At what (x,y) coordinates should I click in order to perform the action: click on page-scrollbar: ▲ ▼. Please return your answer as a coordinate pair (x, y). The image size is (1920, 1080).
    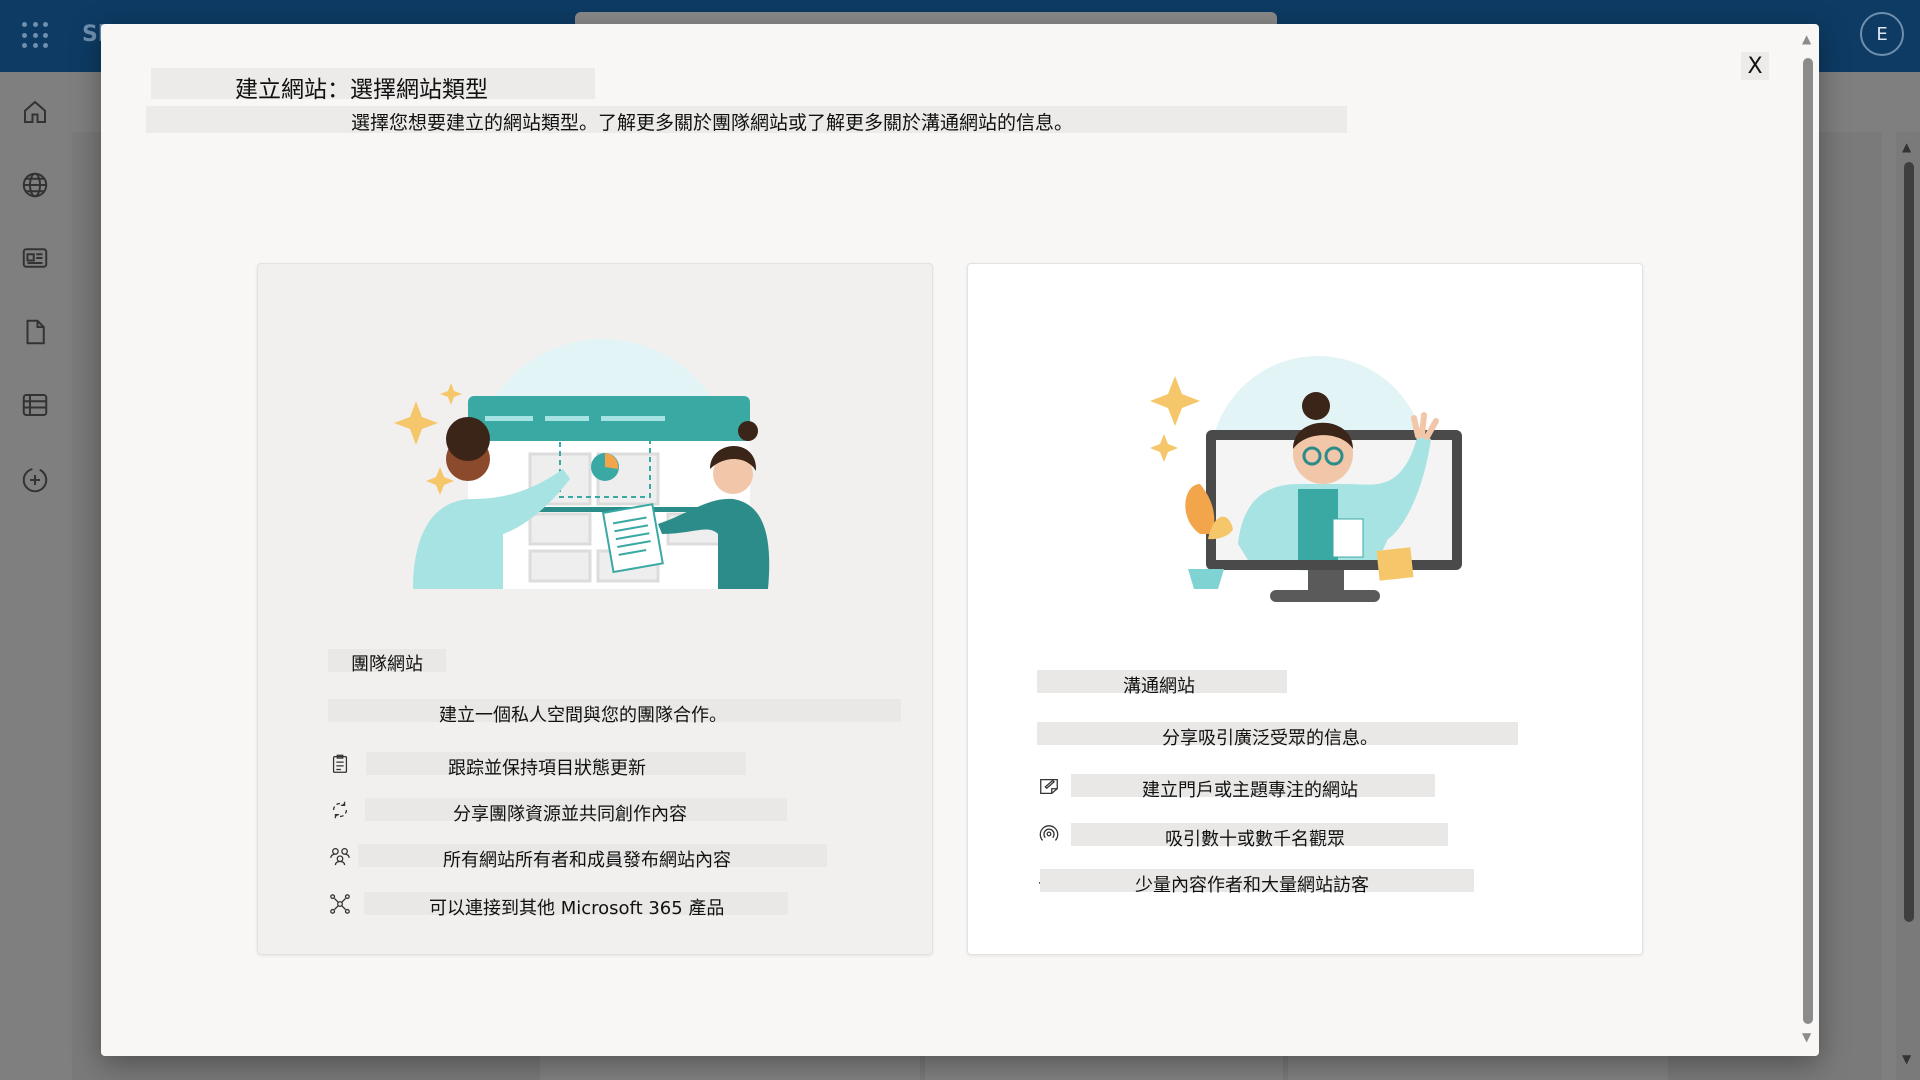
    Looking at the image, I should click on (1908, 606).